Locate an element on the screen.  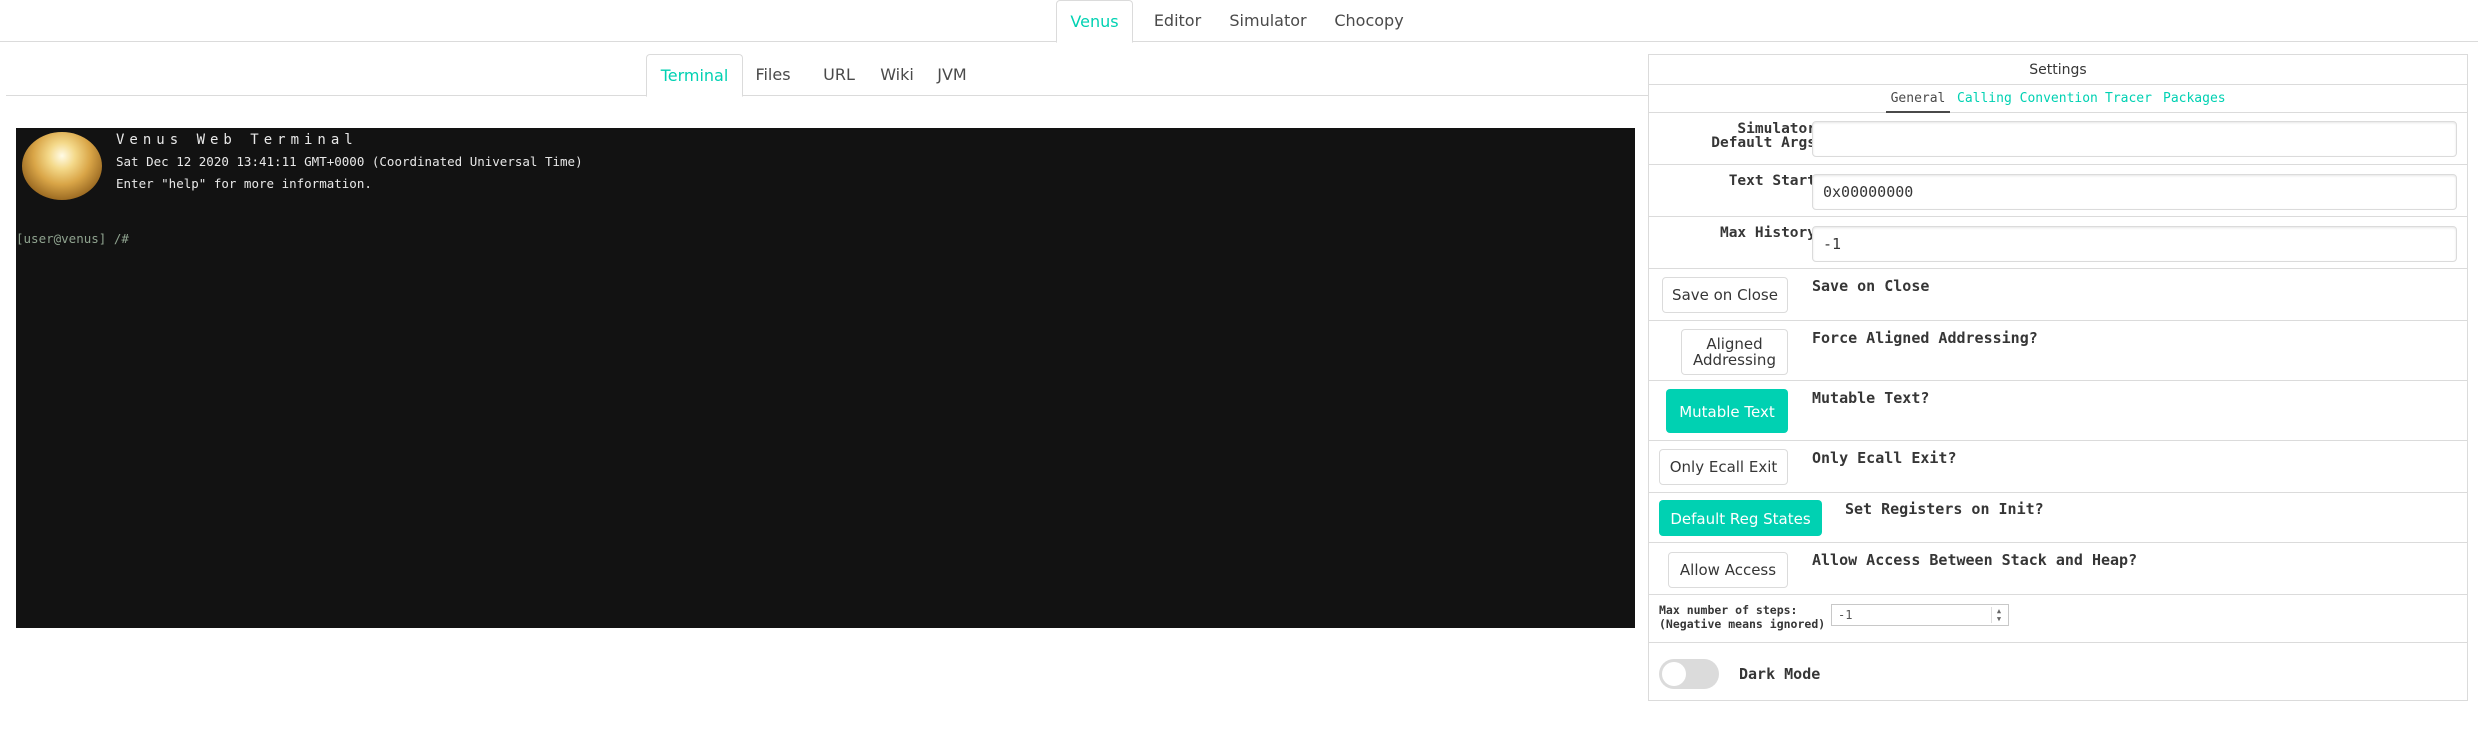
simulator-args-input is located at coordinates (2134, 139).